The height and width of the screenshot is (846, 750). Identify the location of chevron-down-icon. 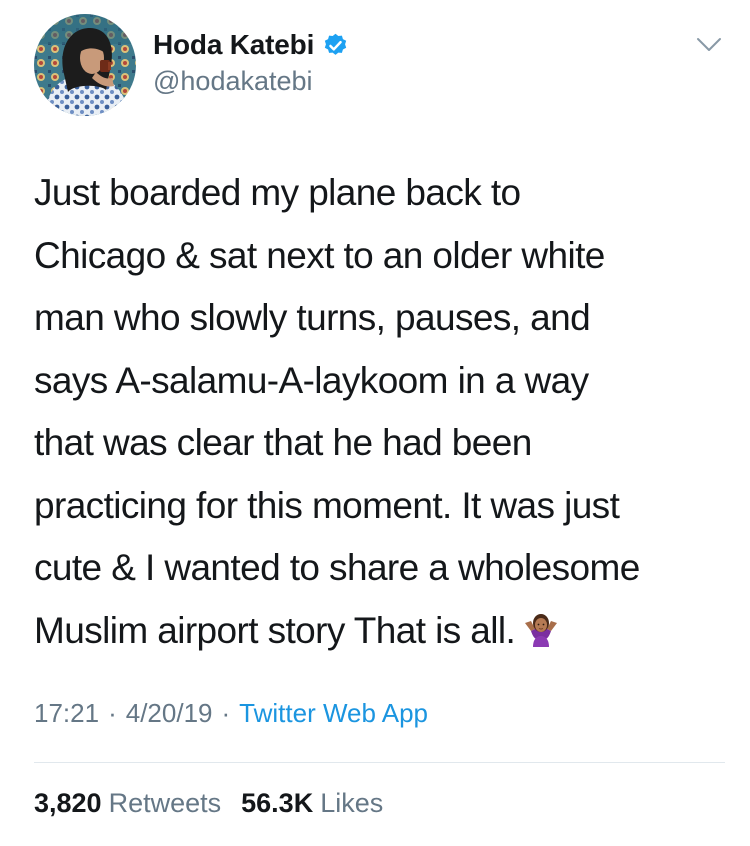
(709, 45).